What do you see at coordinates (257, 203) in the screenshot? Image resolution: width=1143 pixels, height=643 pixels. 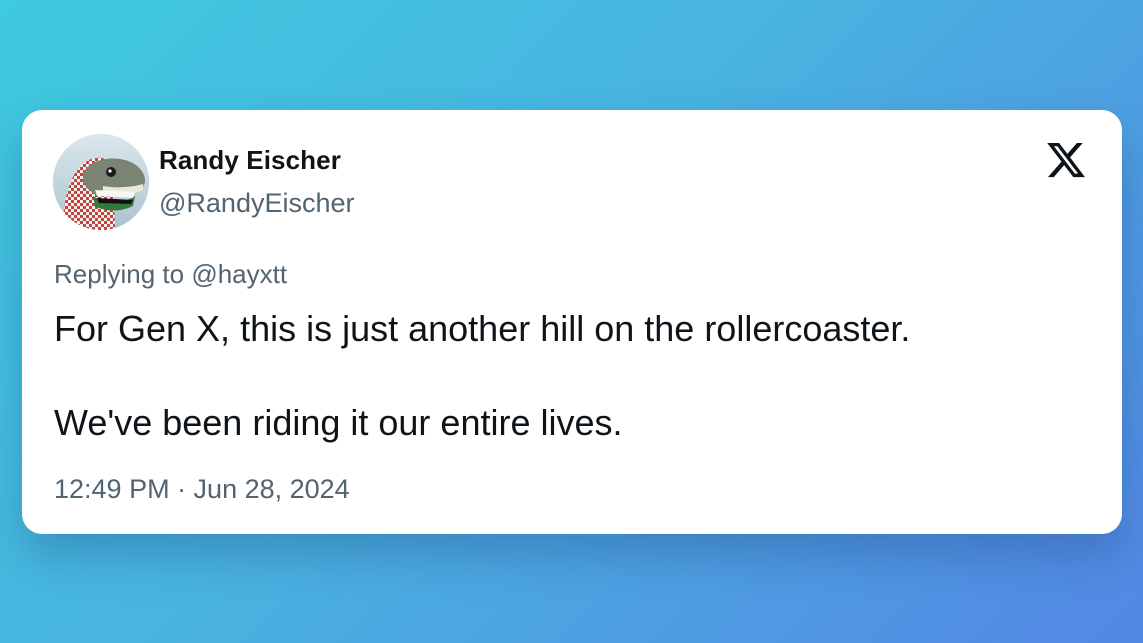 I see `author-handle: @RandyEischer` at bounding box center [257, 203].